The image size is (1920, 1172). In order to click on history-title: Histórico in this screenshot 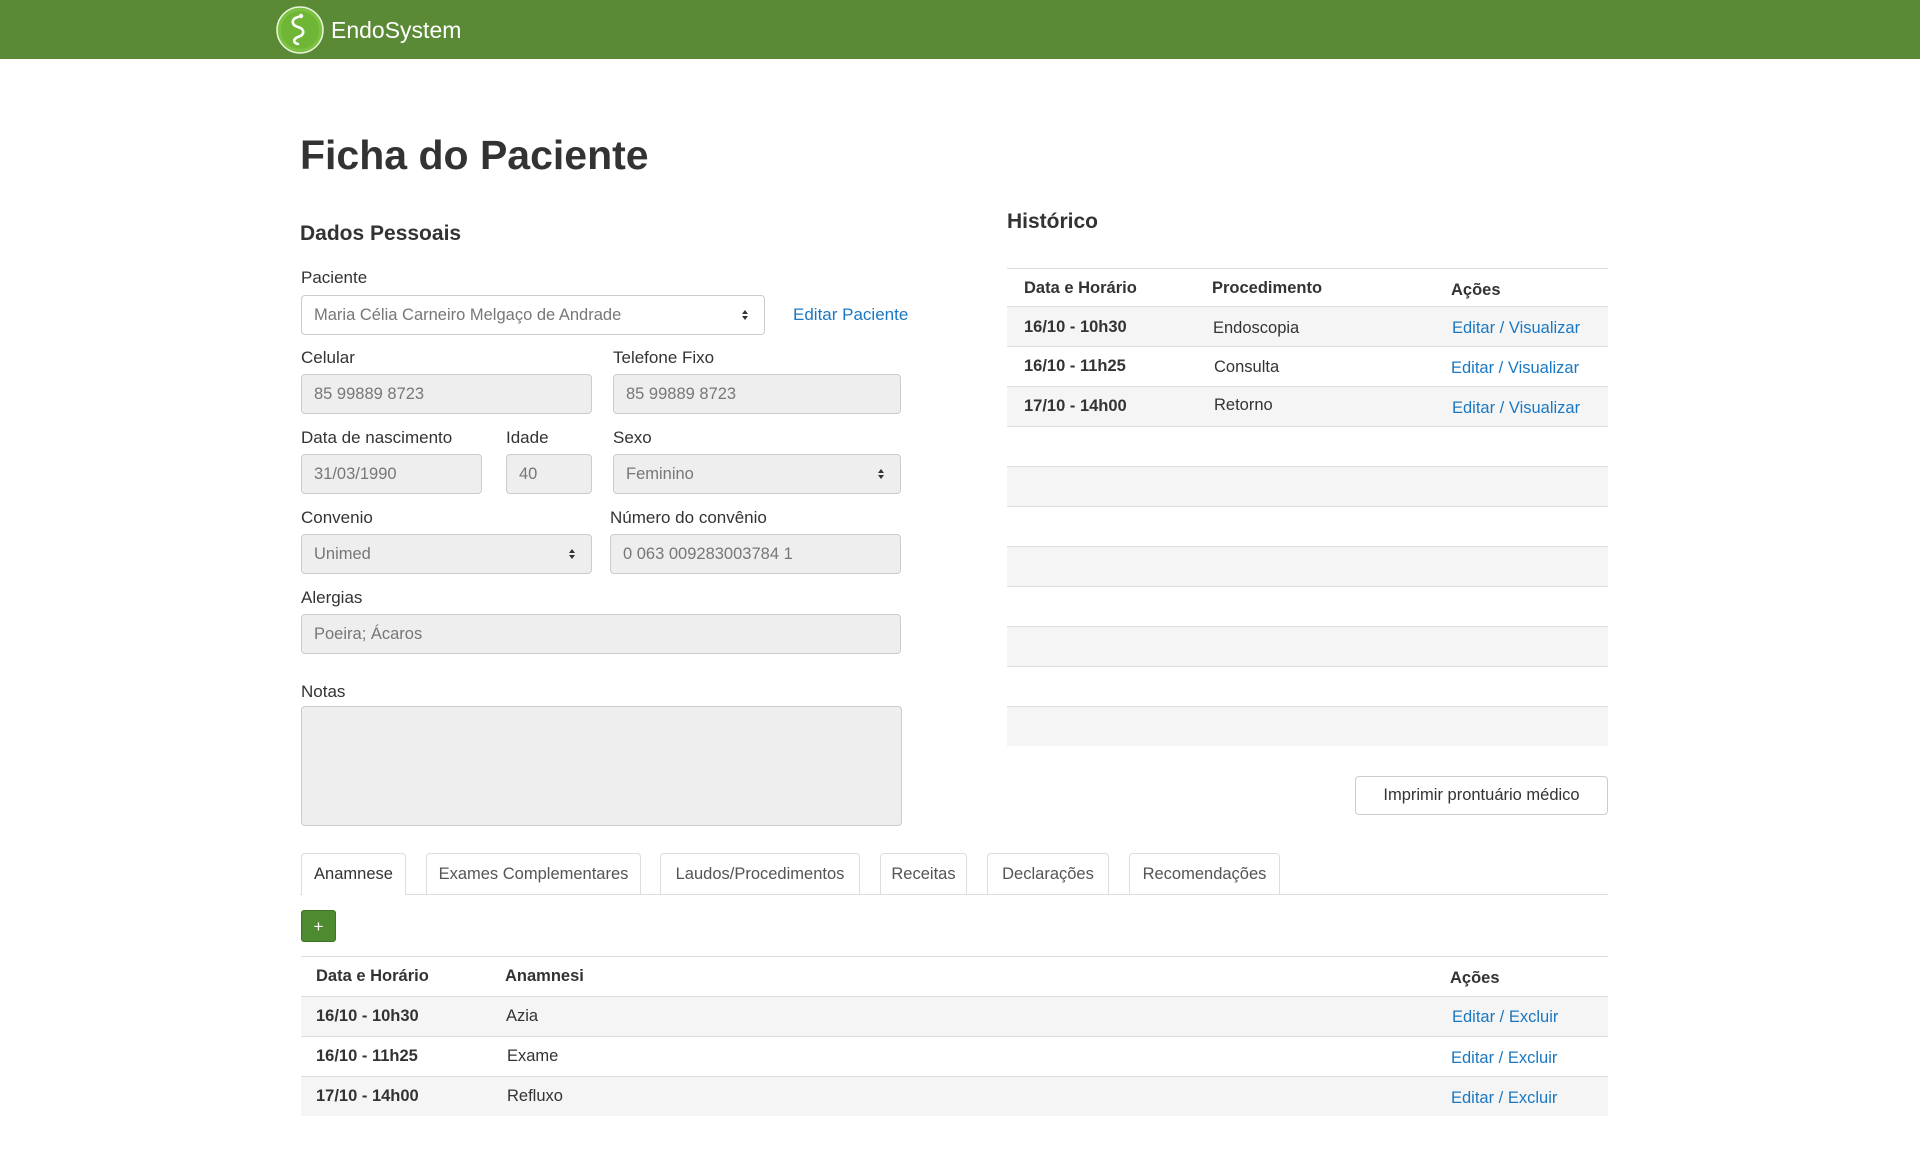, I will do `click(1053, 221)`.